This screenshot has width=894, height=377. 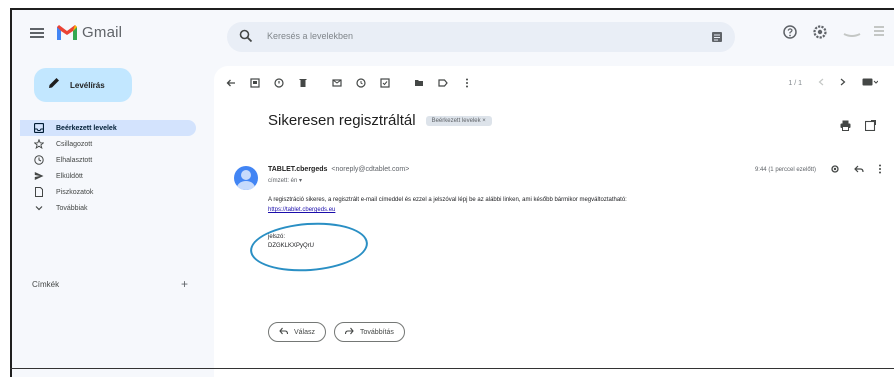 I want to click on back-arrow-icon, so click(x=231, y=83).